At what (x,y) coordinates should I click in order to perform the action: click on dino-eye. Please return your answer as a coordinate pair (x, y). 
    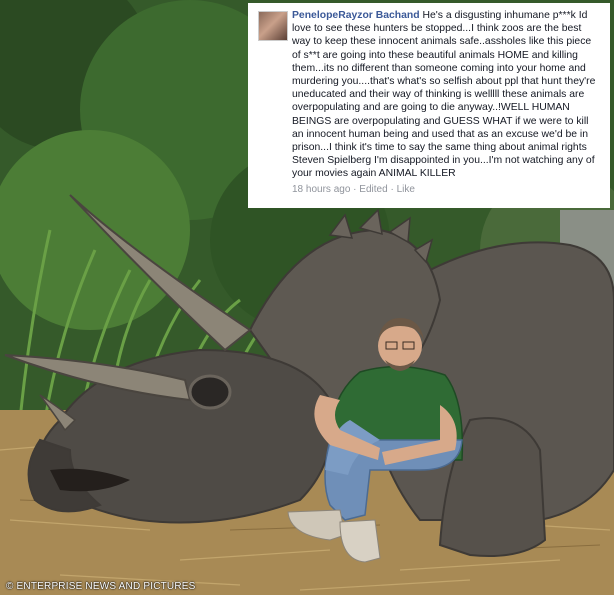
    Looking at the image, I should click on (210, 392).